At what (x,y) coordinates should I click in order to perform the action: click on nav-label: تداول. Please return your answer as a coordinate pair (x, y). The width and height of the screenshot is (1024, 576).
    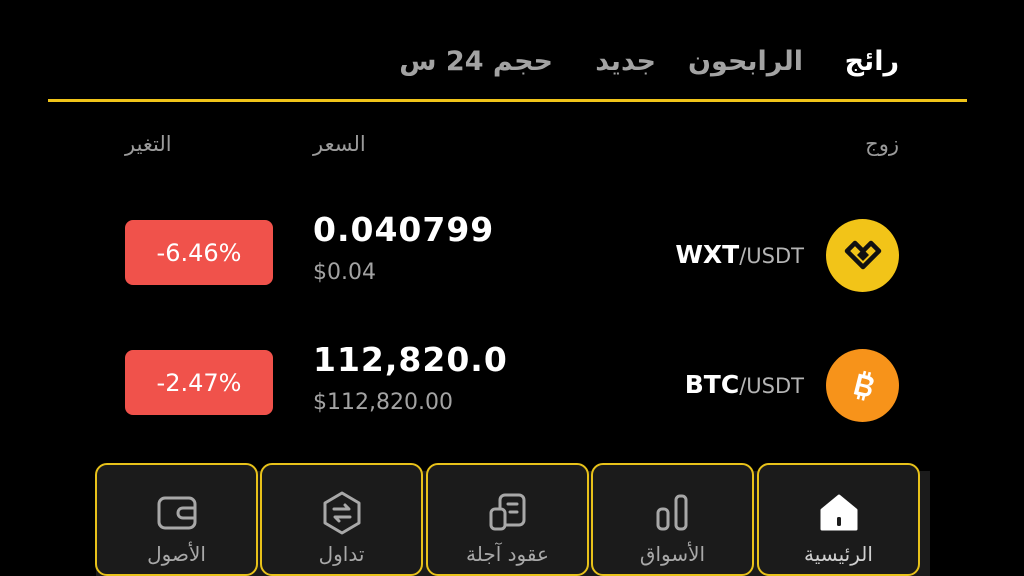
    Looking at the image, I should click on (341, 554).